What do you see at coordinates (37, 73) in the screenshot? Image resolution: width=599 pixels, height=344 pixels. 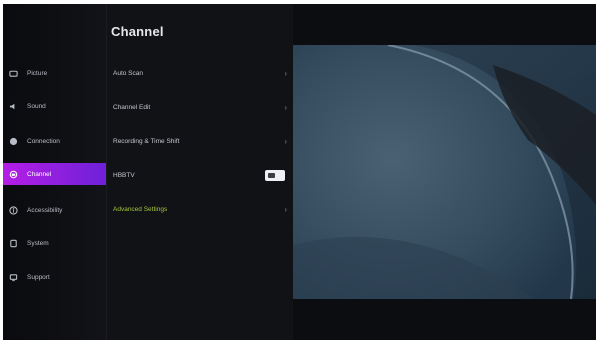 I see `sidebar-item-label: Picture` at bounding box center [37, 73].